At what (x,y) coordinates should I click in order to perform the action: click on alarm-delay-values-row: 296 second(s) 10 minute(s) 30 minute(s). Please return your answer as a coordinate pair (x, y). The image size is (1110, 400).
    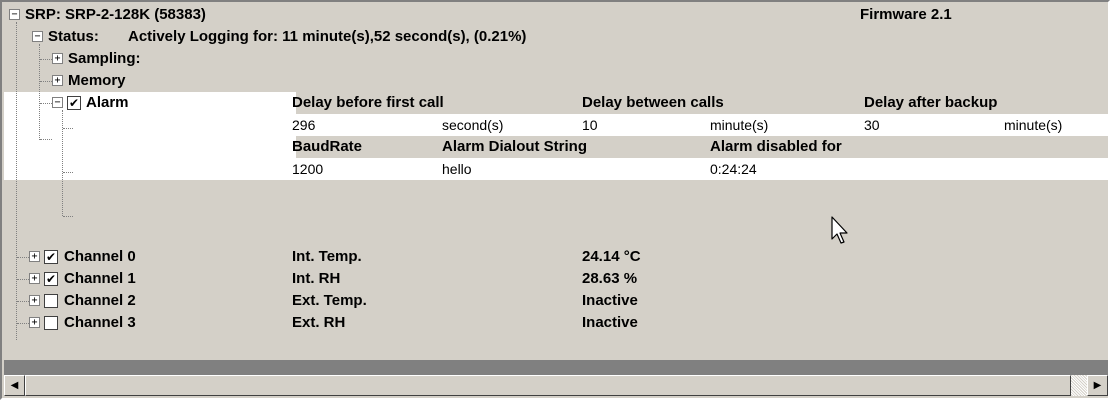
    Looking at the image, I should click on (700, 125).